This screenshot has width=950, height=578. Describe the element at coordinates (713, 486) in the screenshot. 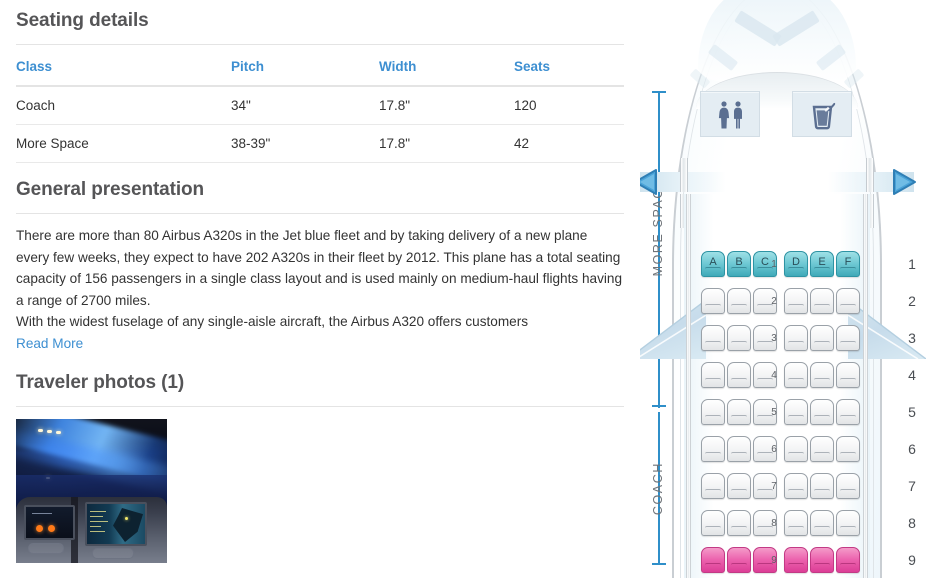

I see `seat-7A` at that location.